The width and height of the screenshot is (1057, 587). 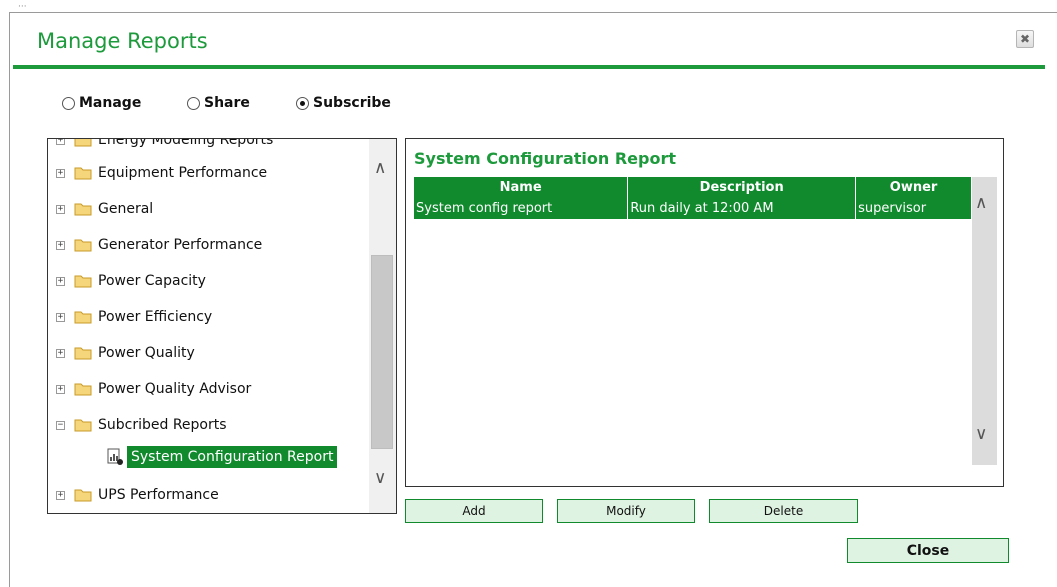 I want to click on tree-item-power-efficiency: + Power Efficiency, so click(x=130, y=317).